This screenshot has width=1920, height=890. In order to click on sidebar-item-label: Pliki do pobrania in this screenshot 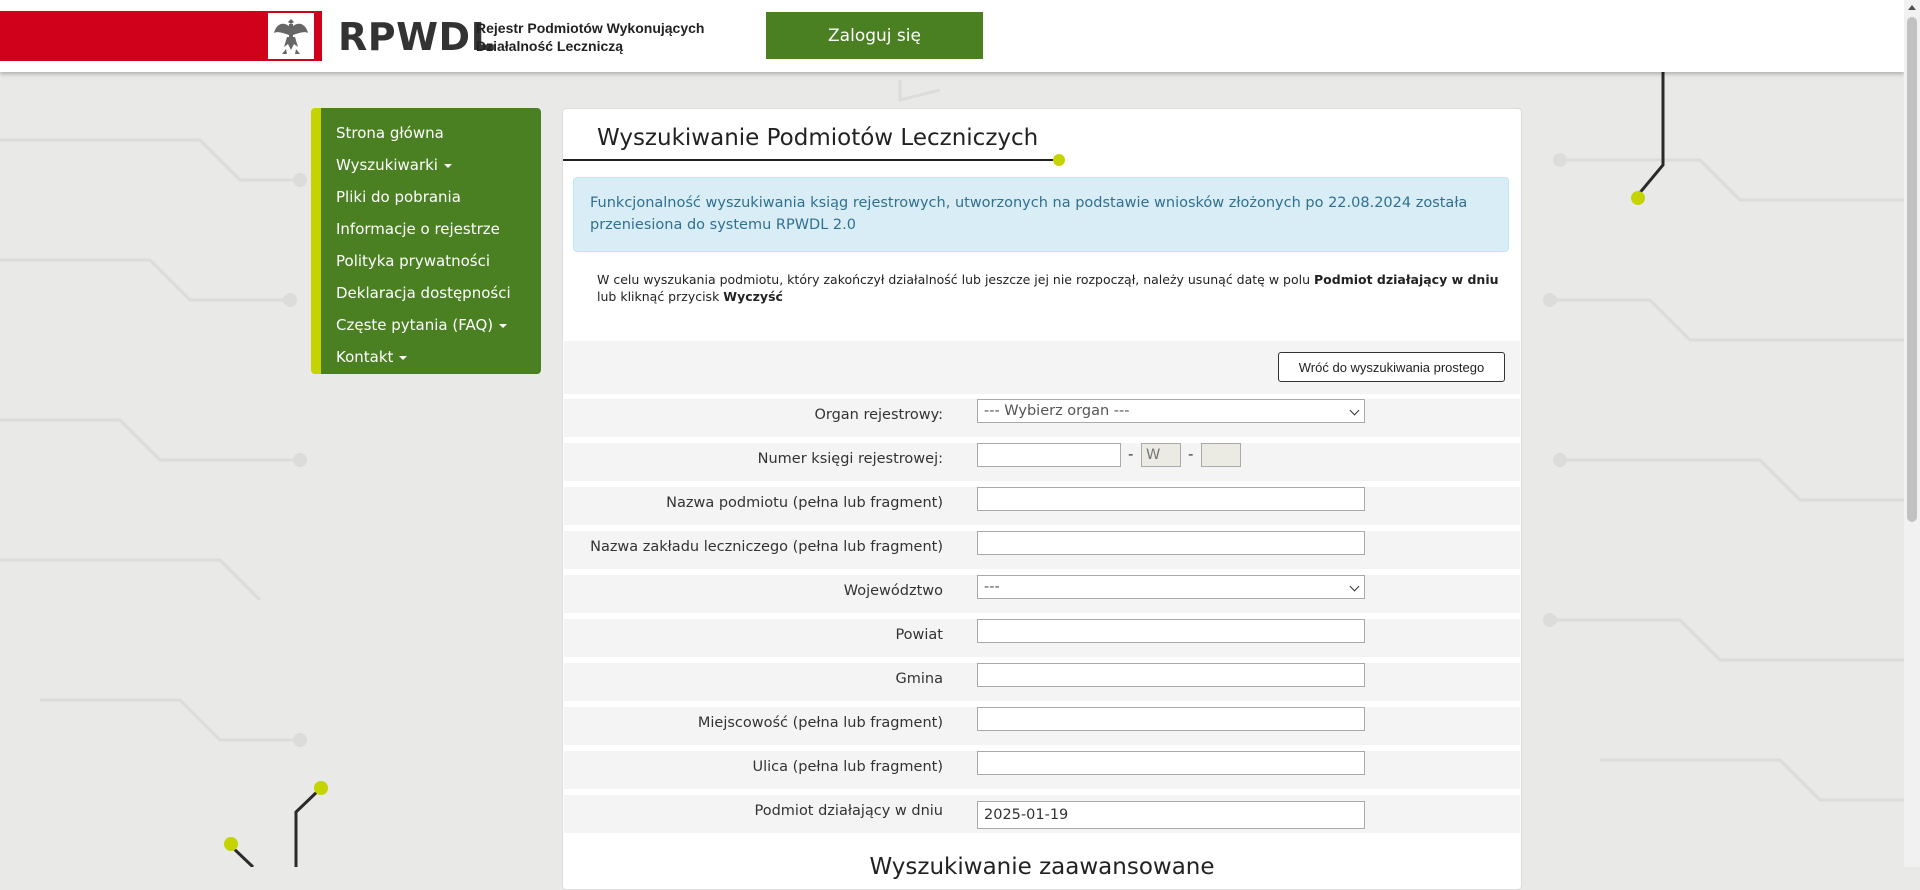, I will do `click(398, 197)`.